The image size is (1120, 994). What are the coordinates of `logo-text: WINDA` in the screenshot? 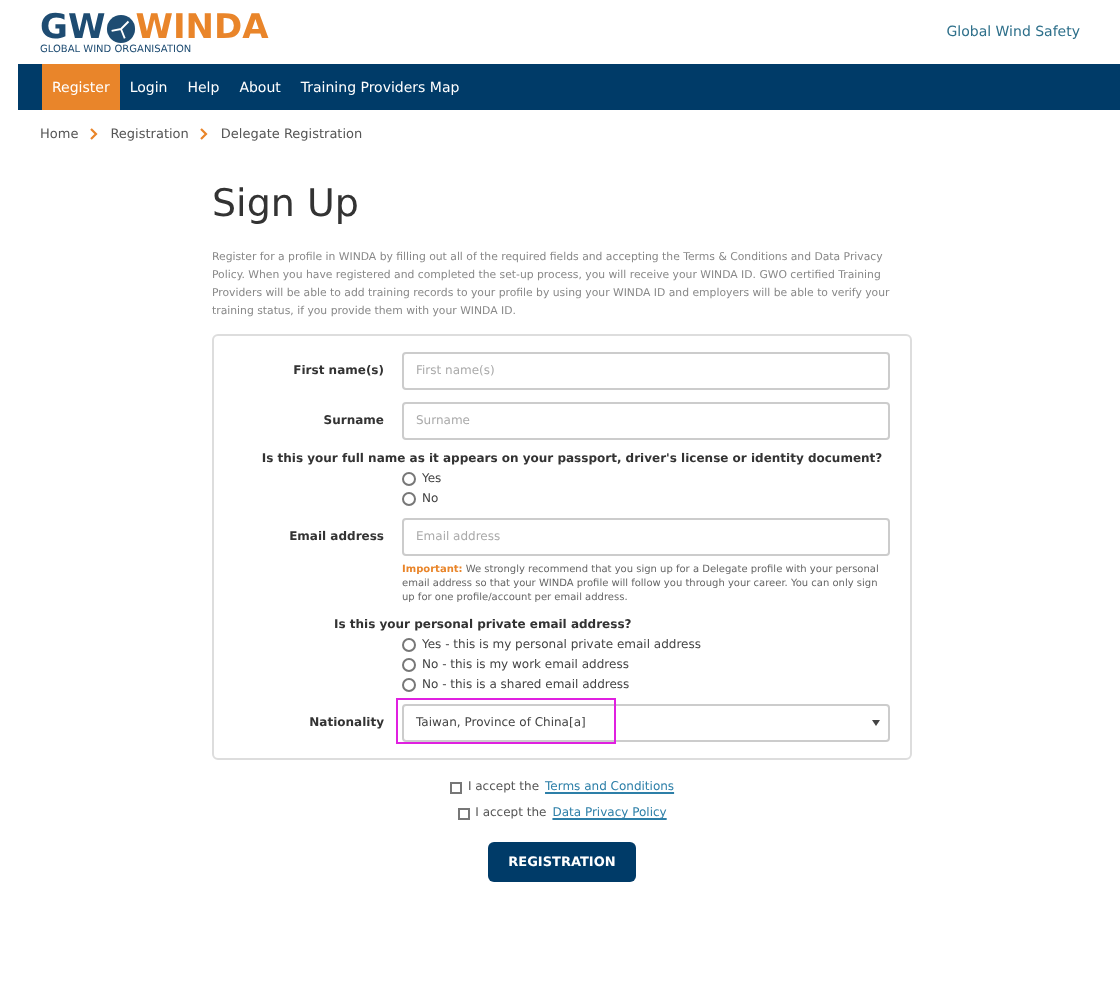 It's located at (202, 28).